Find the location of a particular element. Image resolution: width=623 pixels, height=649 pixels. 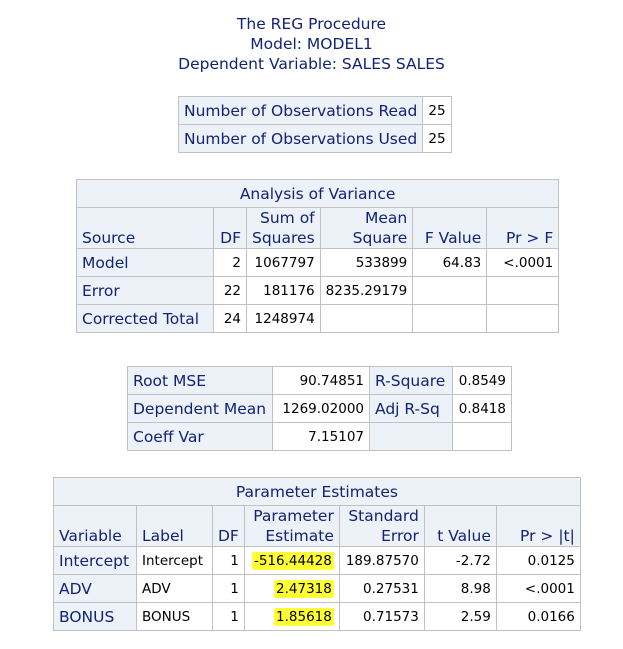

dependent-mean-value: 1269.02000 is located at coordinates (321, 408).